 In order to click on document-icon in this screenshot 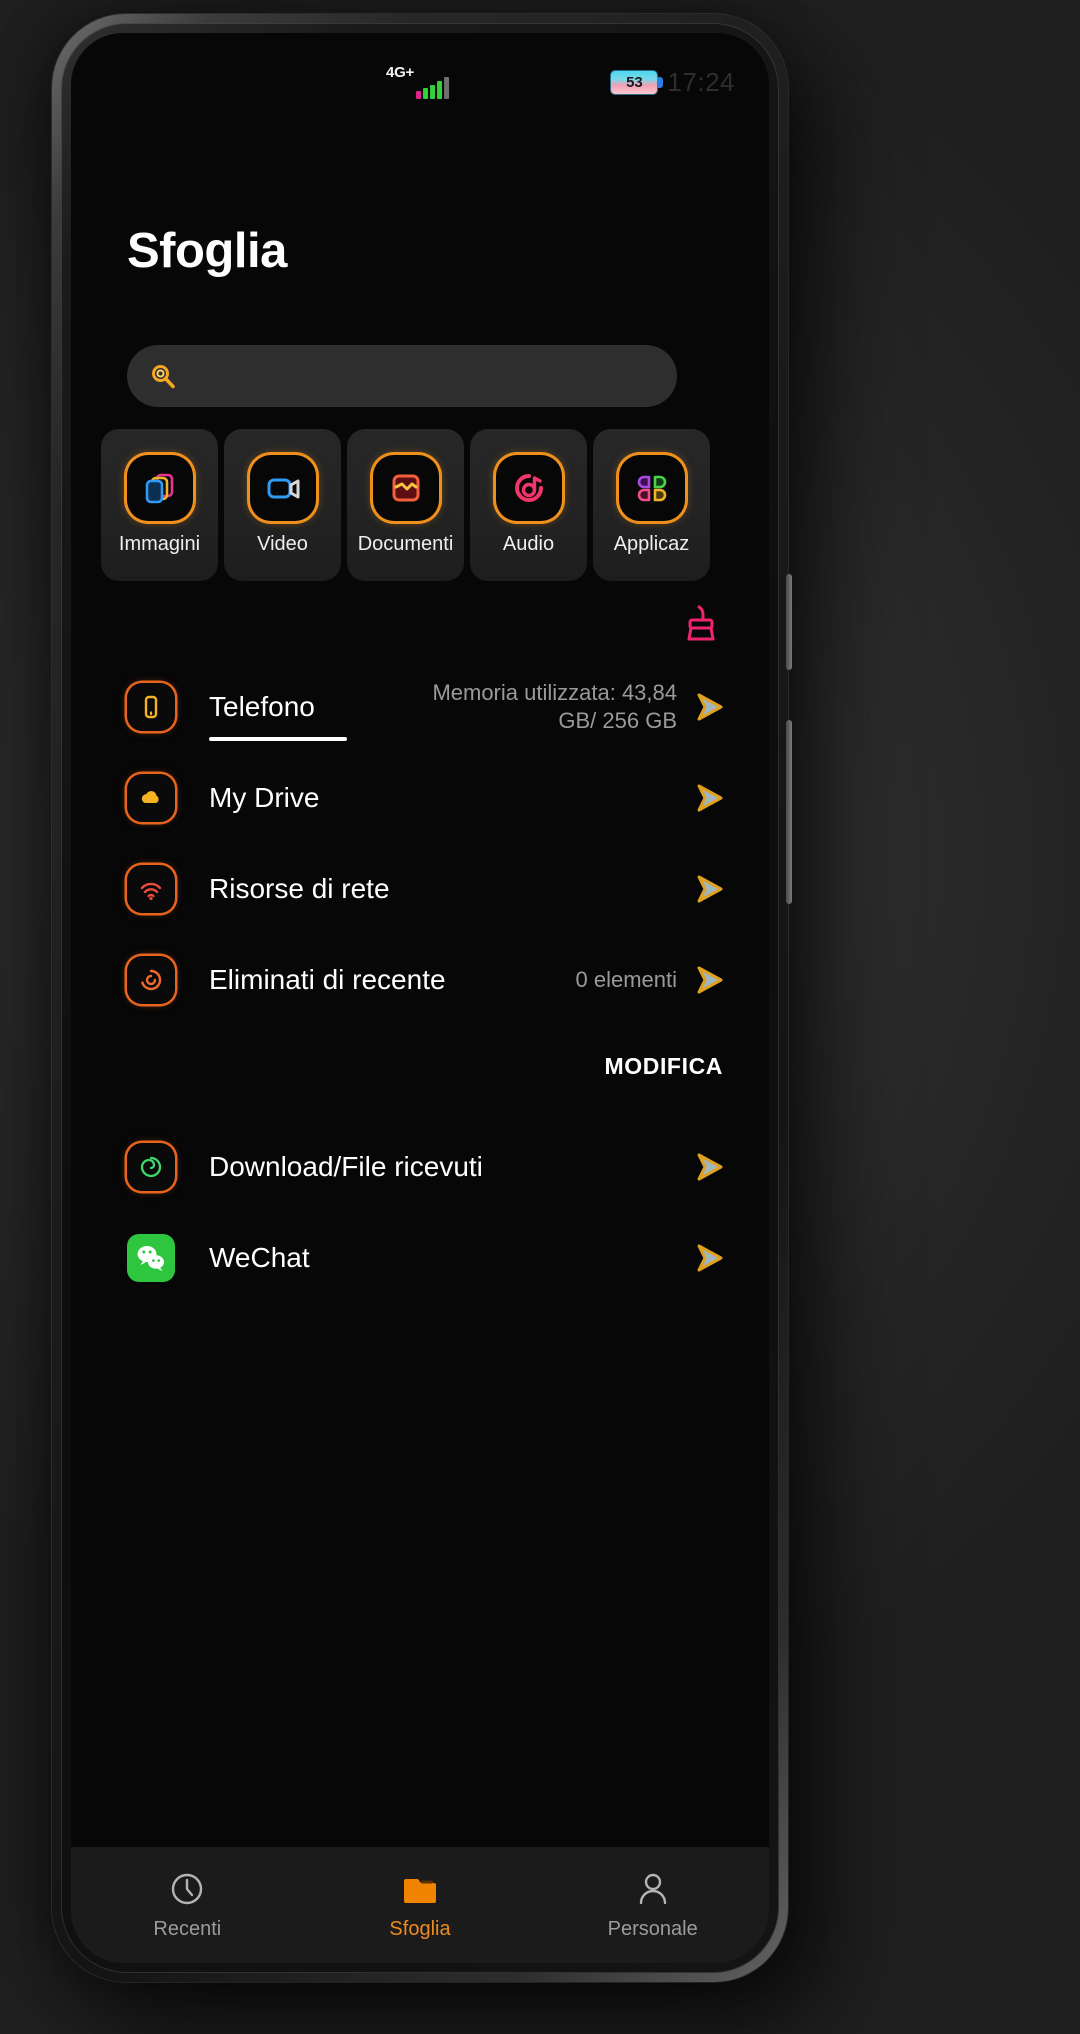, I will do `click(405, 487)`.